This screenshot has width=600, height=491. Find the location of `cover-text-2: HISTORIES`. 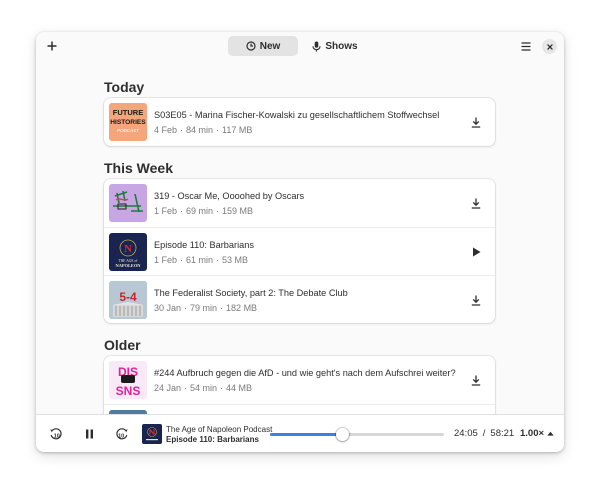

cover-text-2: HISTORIES is located at coordinates (128, 122).